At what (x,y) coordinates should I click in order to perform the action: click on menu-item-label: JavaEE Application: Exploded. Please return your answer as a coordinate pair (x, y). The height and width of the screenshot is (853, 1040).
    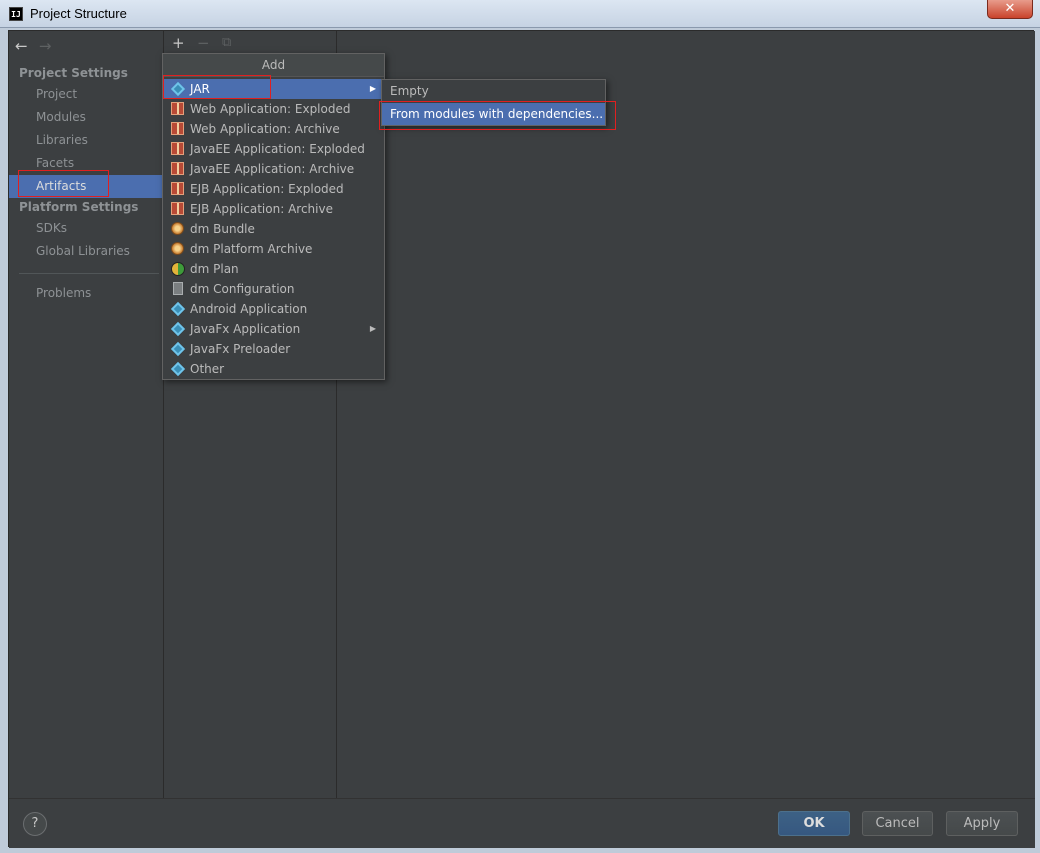
    Looking at the image, I should click on (277, 149).